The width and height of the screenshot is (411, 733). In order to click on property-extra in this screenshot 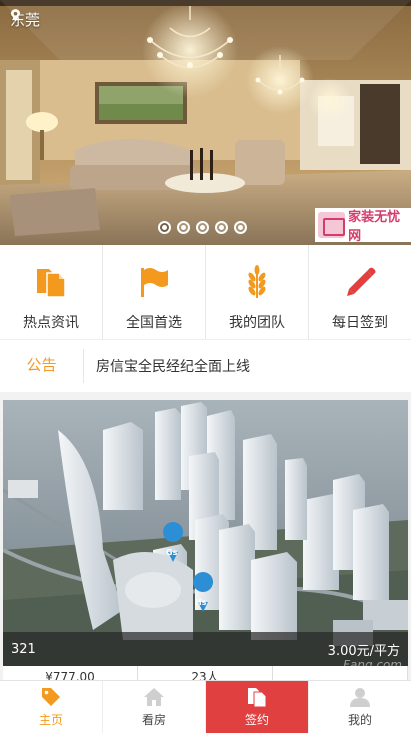, I will do `click(340, 673)`.